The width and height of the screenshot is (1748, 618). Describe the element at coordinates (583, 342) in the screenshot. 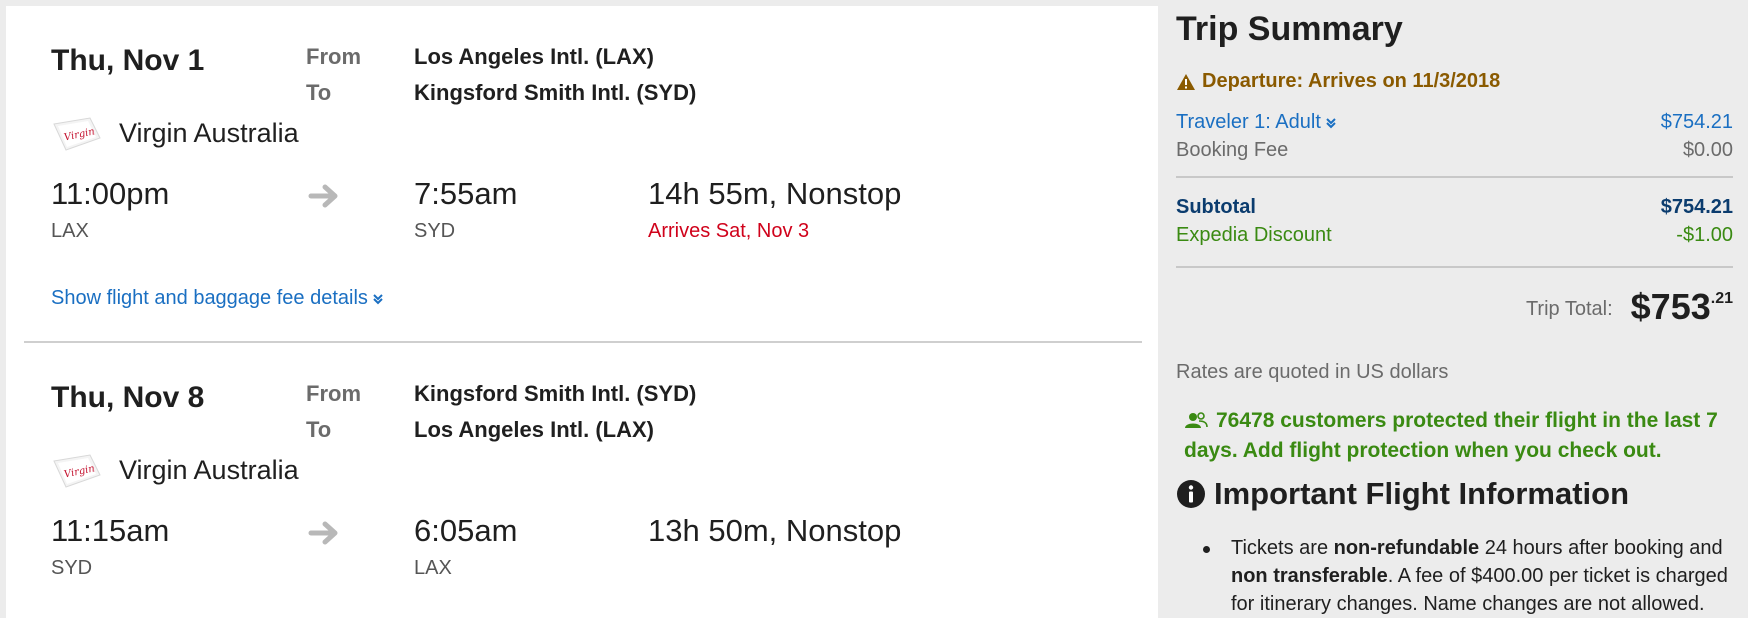

I see `segment-divider` at that location.